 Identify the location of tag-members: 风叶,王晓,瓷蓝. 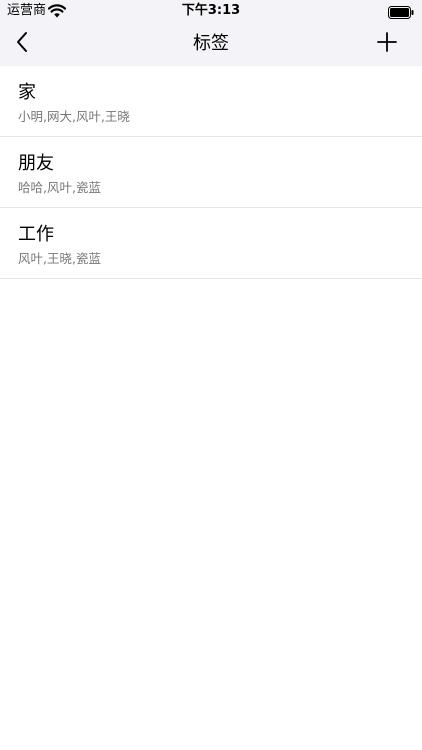
(59, 258).